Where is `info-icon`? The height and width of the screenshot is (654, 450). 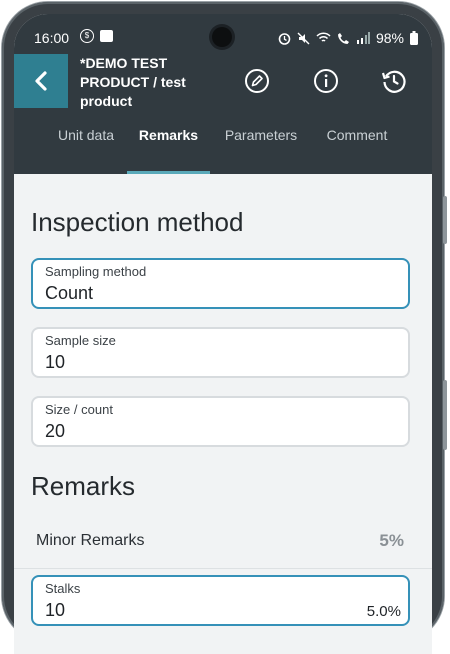 info-icon is located at coordinates (326, 81).